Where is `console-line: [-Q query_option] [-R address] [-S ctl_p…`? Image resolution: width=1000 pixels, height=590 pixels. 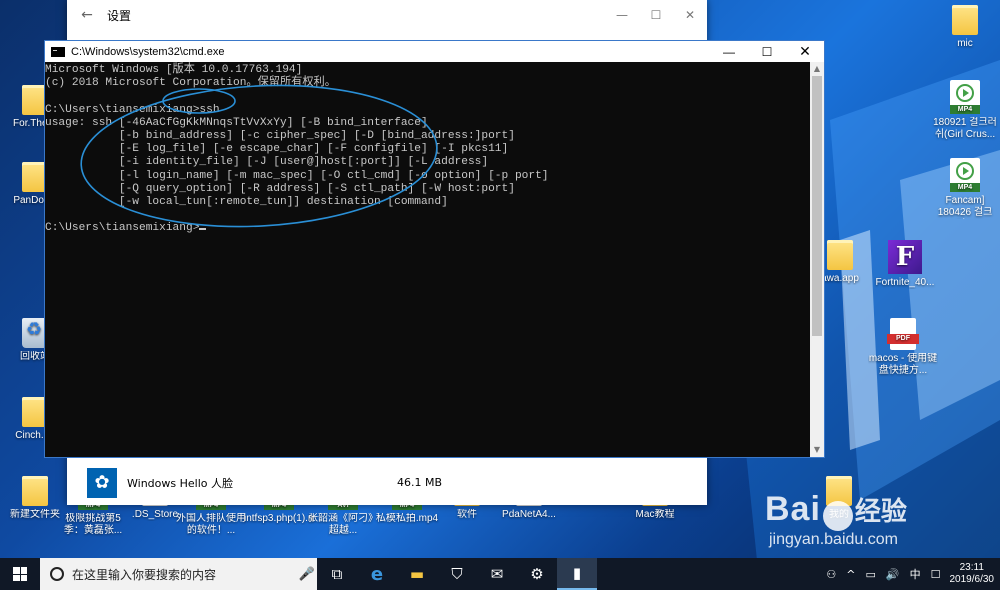
console-line: [-Q query_option] [-R address] [-S ctl_p… is located at coordinates (280, 188).